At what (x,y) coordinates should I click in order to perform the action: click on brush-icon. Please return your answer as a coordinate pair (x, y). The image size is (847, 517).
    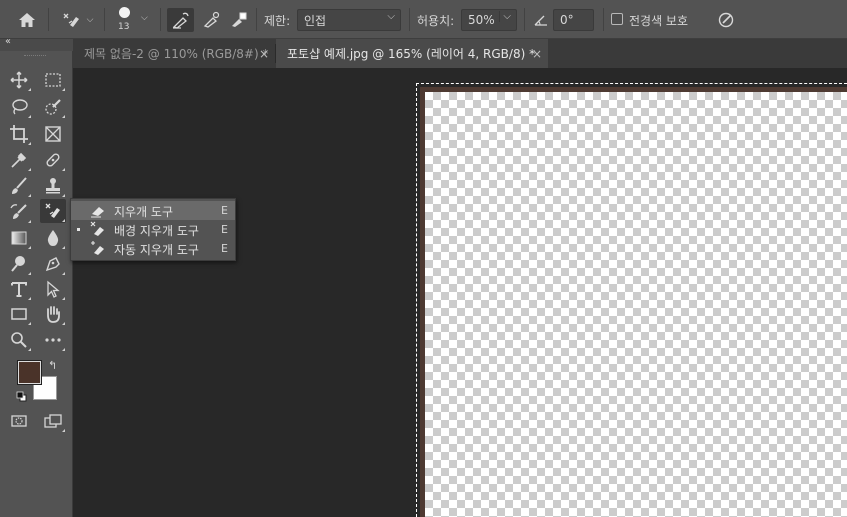
    Looking at the image, I should click on (19, 185).